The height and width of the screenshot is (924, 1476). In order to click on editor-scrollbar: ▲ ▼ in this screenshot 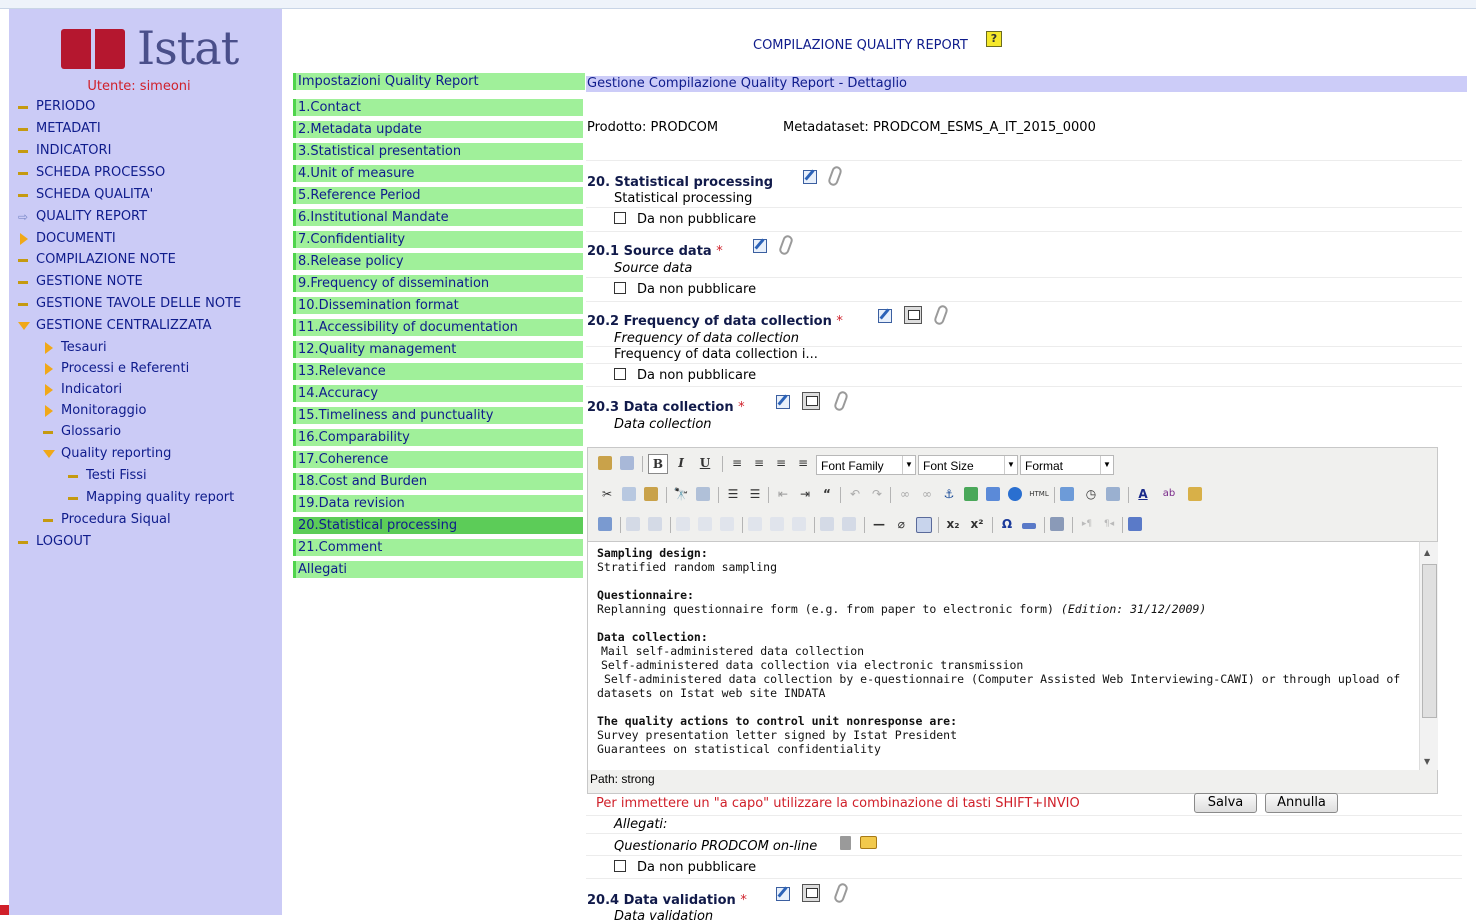, I will do `click(1428, 655)`.